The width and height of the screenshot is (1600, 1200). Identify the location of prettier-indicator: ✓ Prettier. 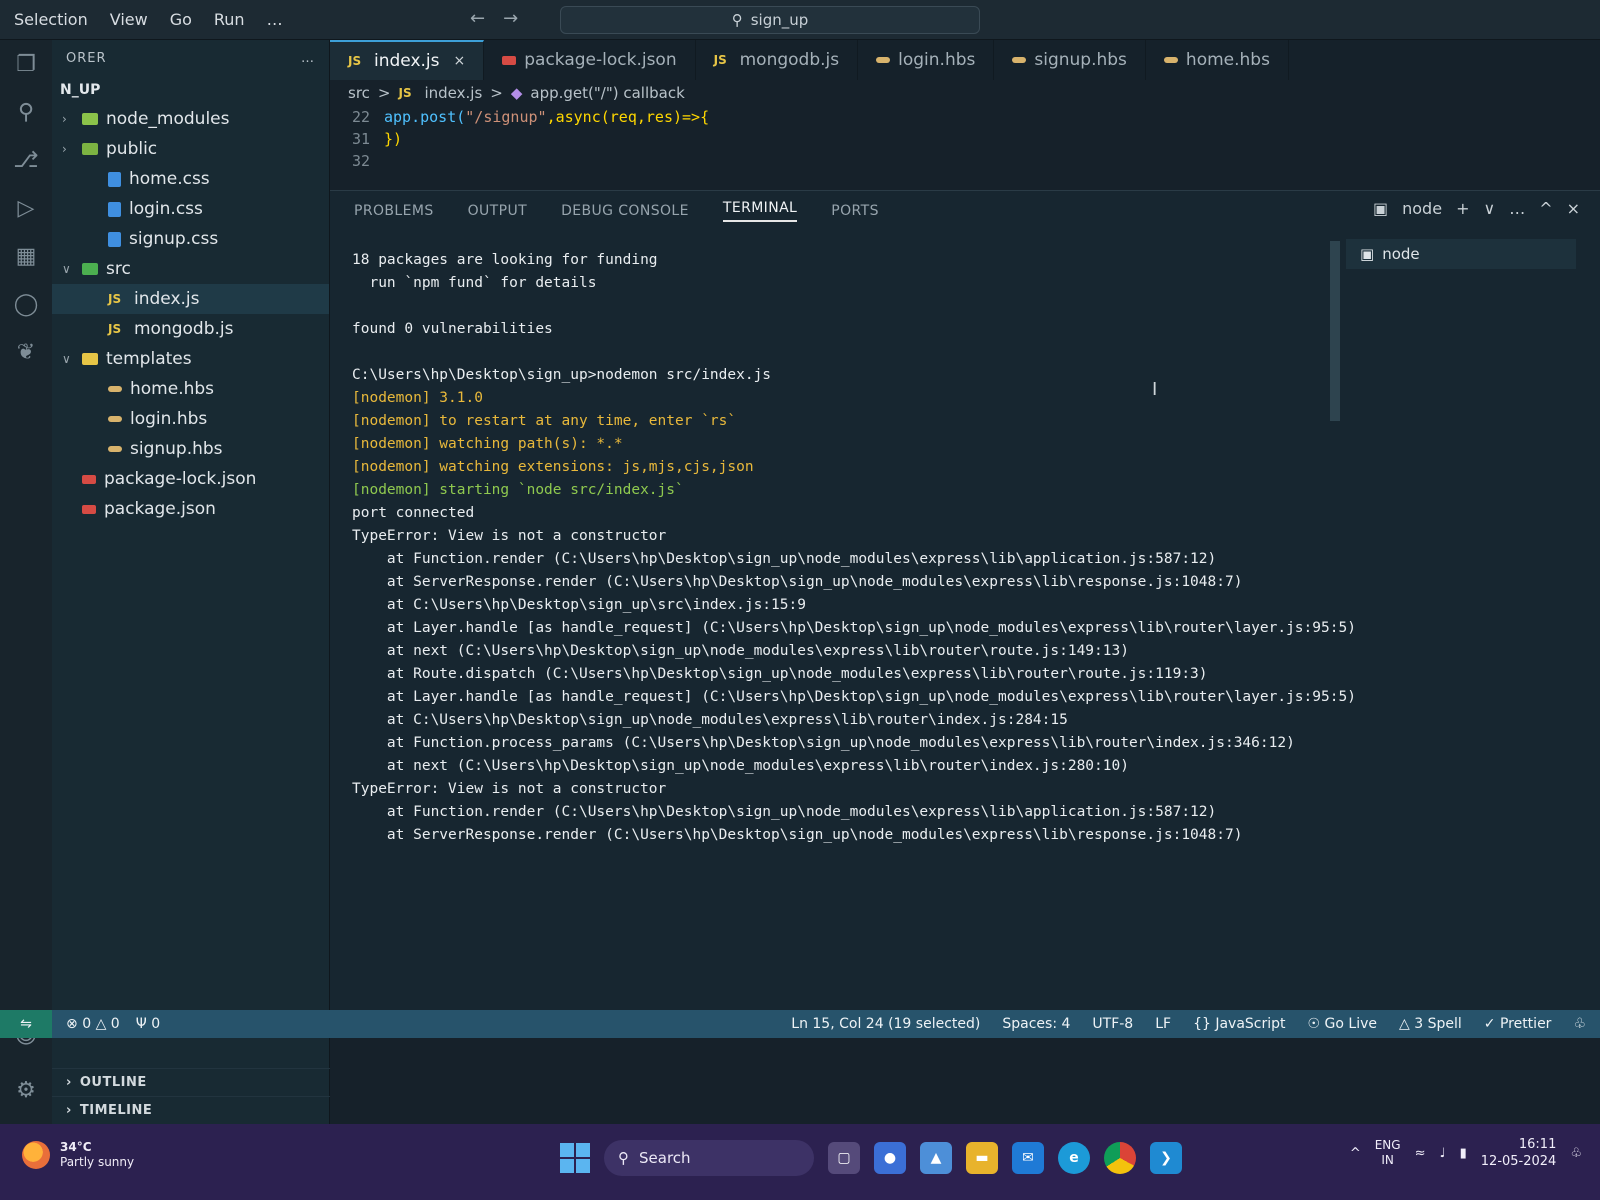
(1518, 1024).